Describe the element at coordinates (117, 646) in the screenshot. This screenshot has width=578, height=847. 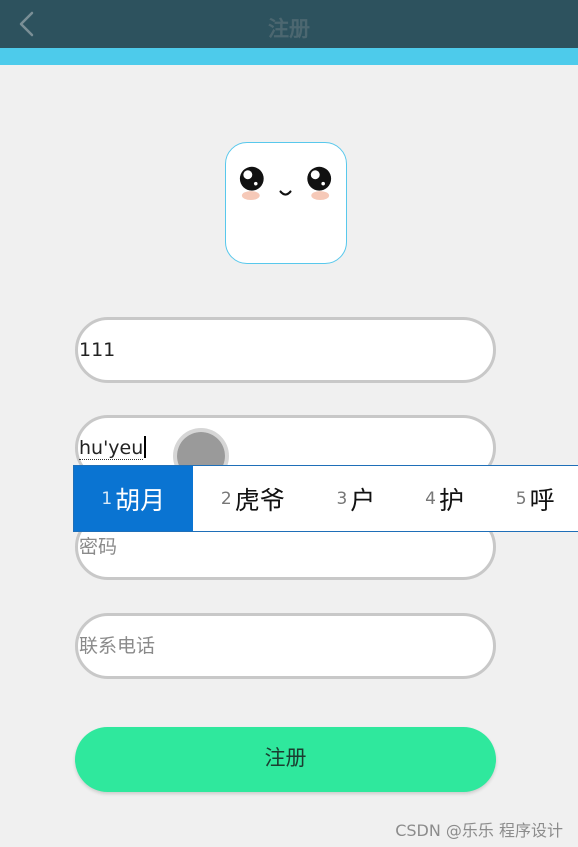
I see `phone-placeholder: 联系电话` at that location.